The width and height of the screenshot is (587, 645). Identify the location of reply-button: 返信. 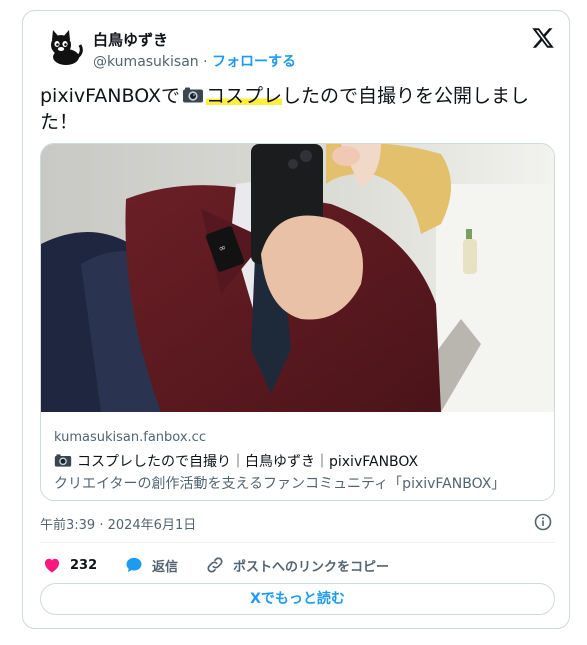
(151, 565).